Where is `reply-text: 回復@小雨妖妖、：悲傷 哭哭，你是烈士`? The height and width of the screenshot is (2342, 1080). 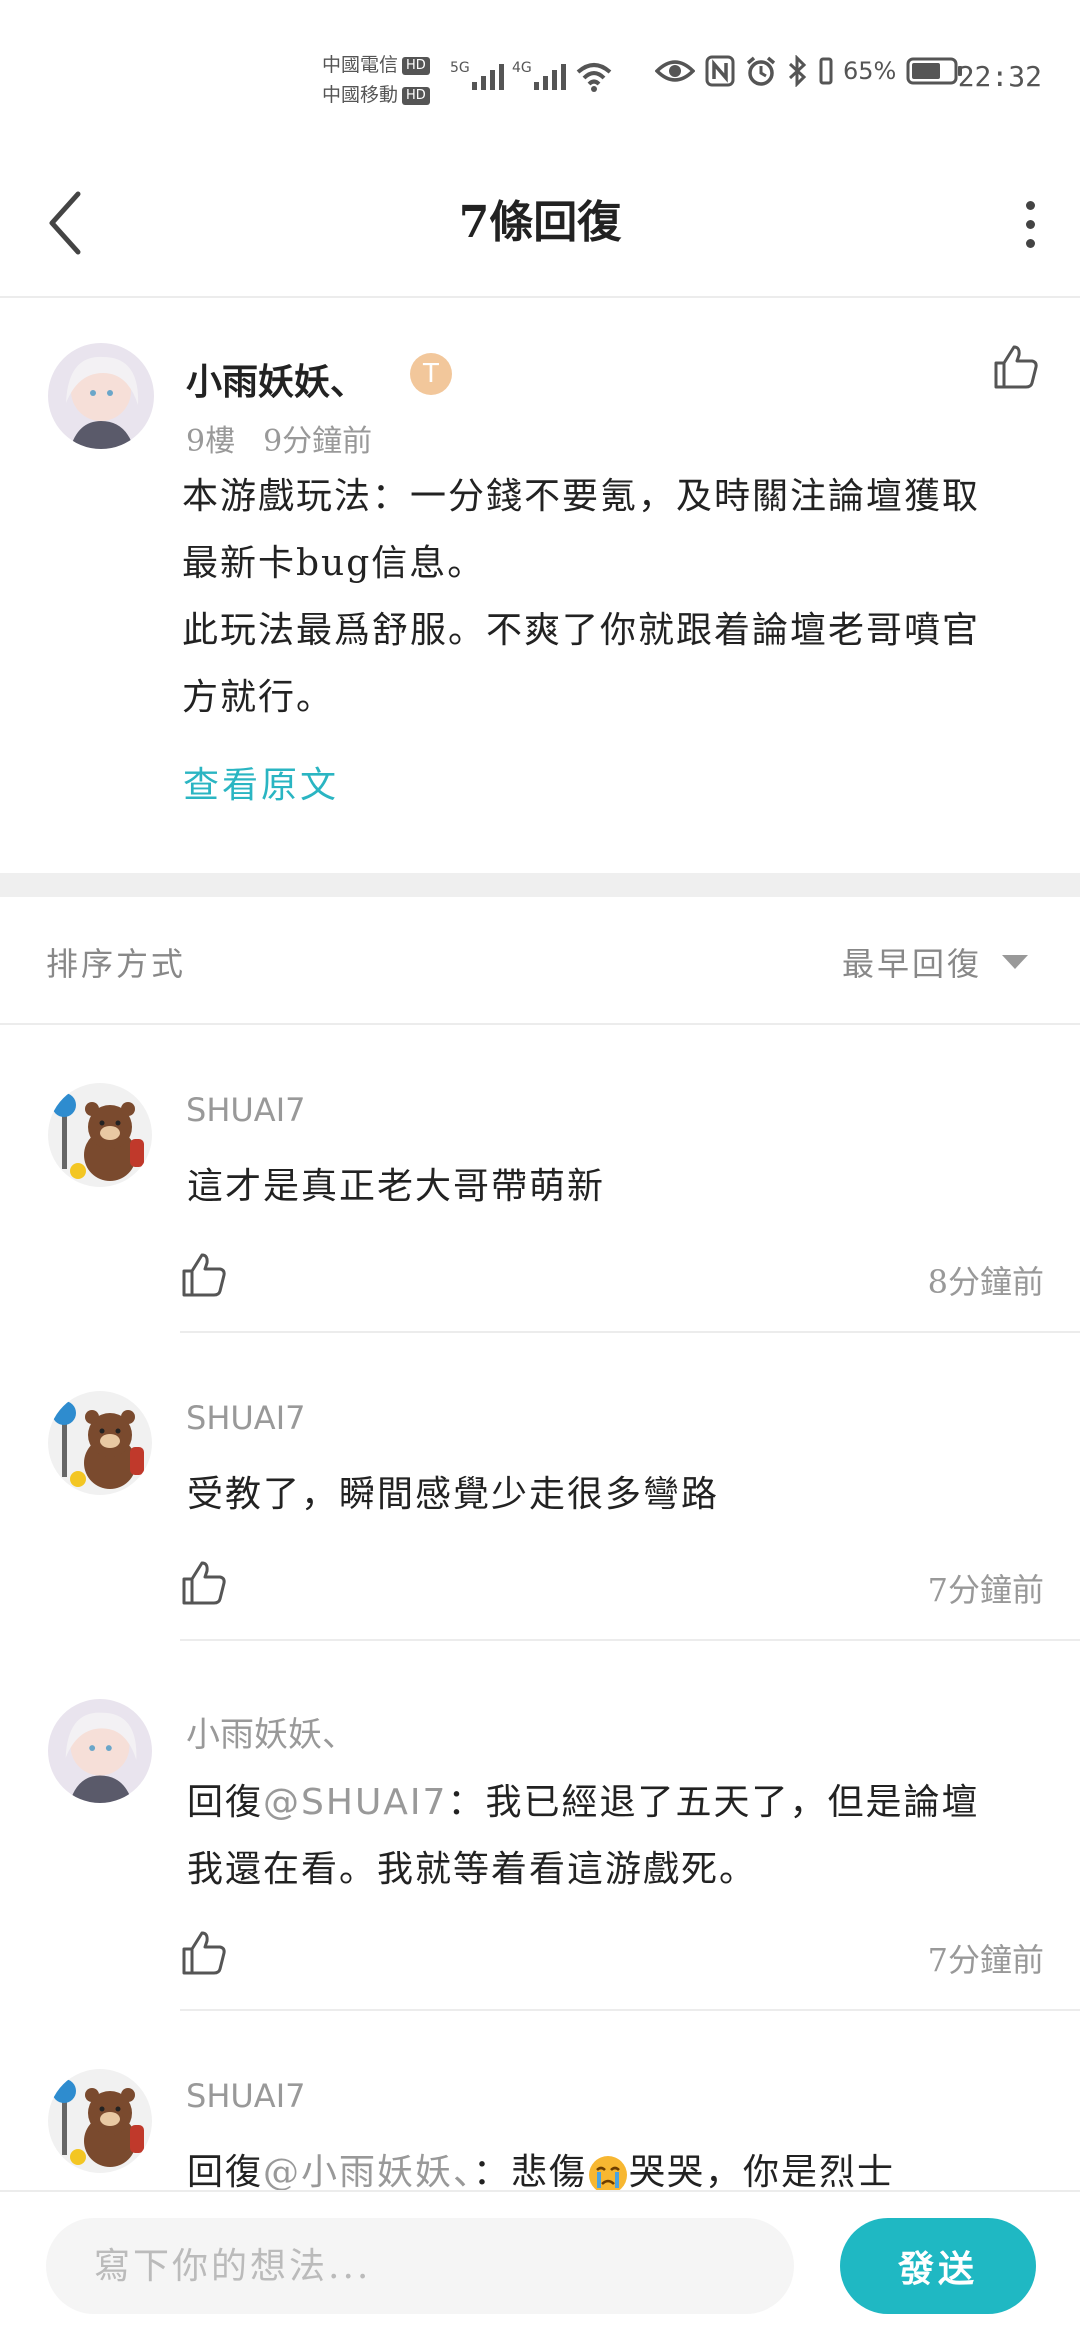
reply-text: 回復@小雨妖妖、：悲傷 哭哭，你是烈士 is located at coordinates (602, 2165).